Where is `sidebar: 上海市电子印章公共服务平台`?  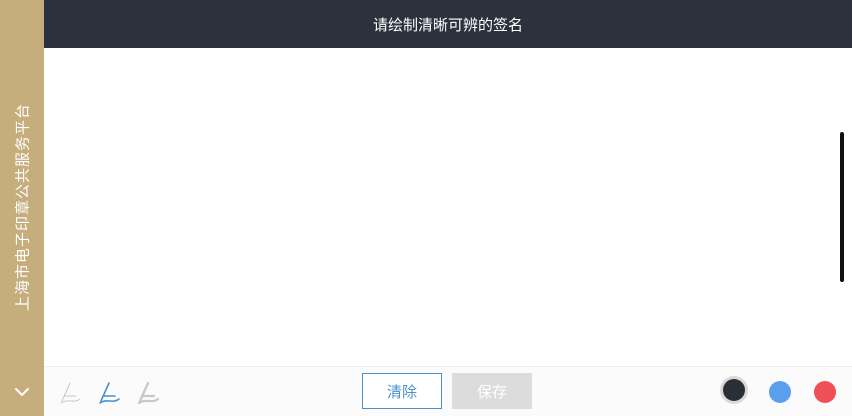
sidebar: 上海市电子印章公共服务平台 is located at coordinates (22, 208).